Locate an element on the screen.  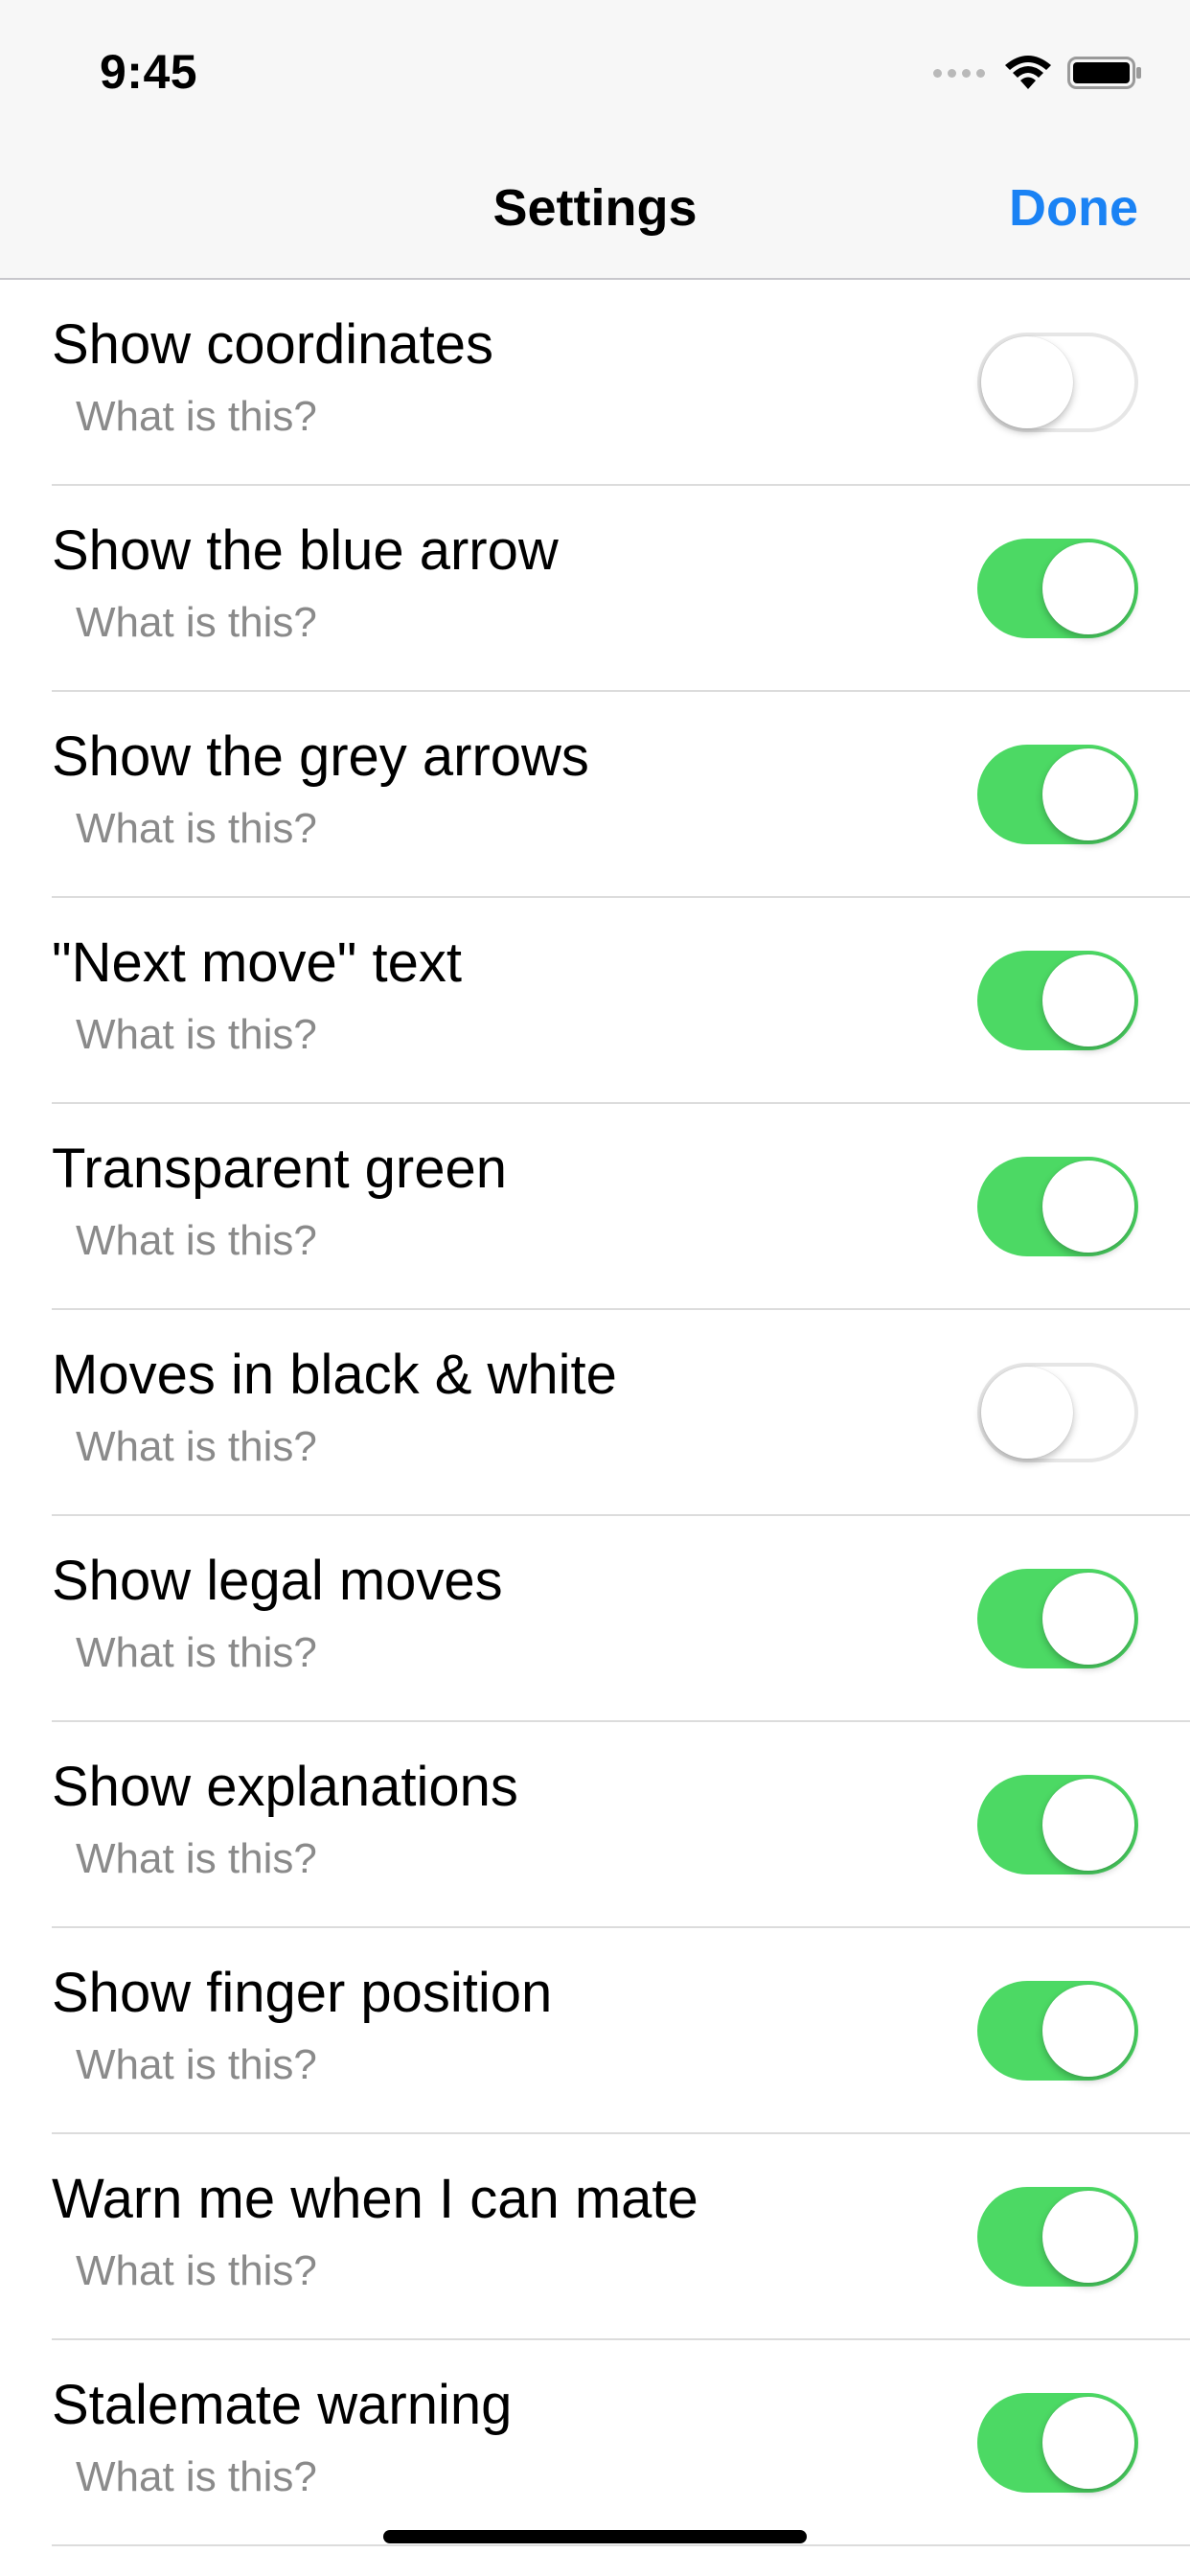
setting-label: Show finger position is located at coordinates (303, 1993).